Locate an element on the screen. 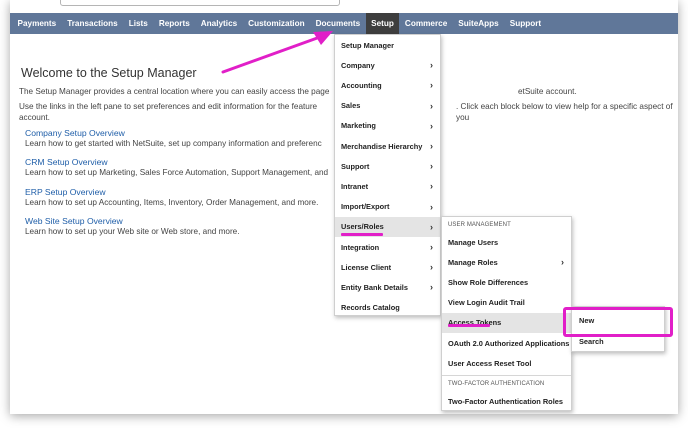 This screenshot has width=688, height=430. annotation-underline-users-roles is located at coordinates (362, 234).